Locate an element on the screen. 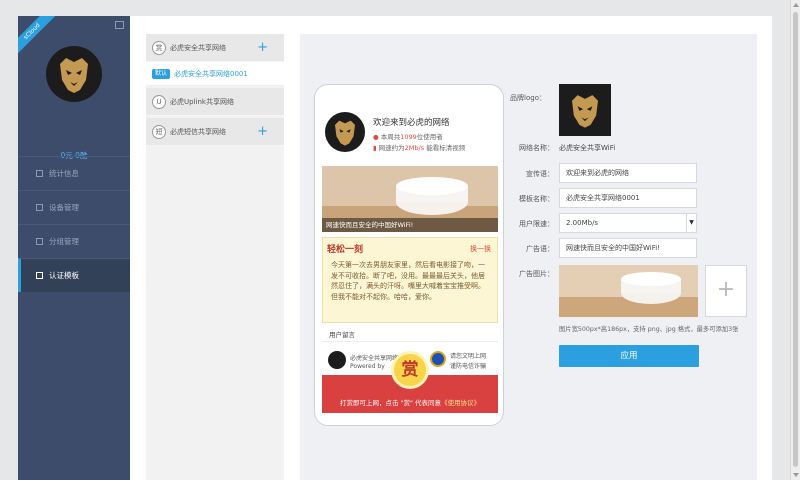 This screenshot has width=800, height=480. template-name-label: 模板名称： is located at coordinates (536, 199).